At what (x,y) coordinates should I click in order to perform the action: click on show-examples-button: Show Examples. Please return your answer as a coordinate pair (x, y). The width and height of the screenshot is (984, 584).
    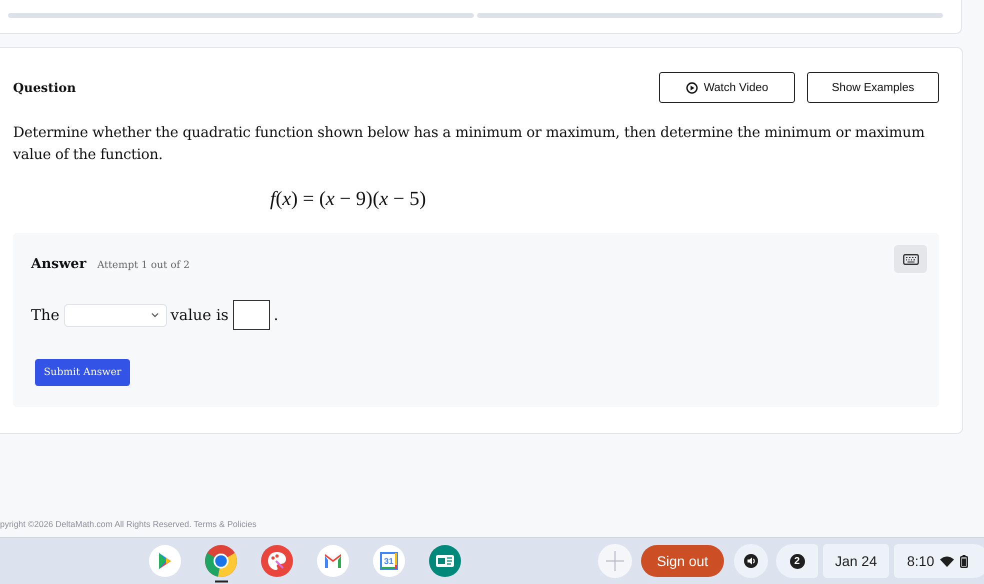
    Looking at the image, I should click on (873, 87).